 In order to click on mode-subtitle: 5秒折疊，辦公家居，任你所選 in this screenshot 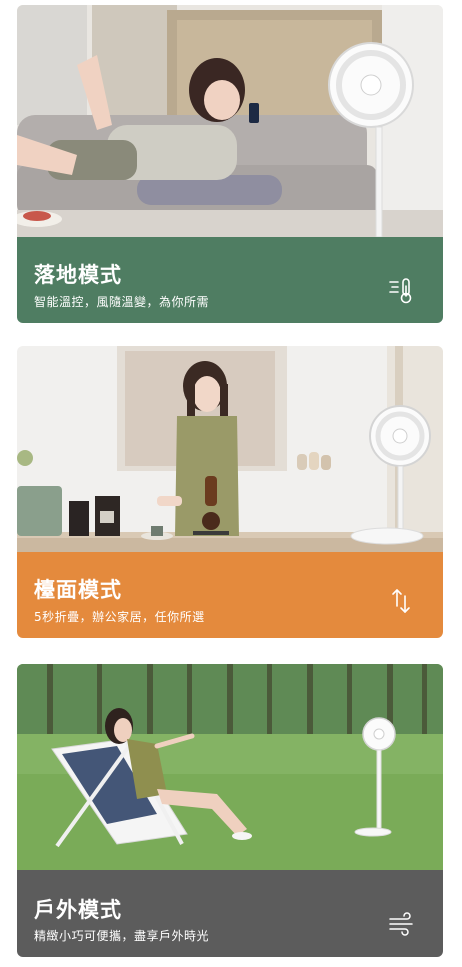, I will do `click(119, 617)`.